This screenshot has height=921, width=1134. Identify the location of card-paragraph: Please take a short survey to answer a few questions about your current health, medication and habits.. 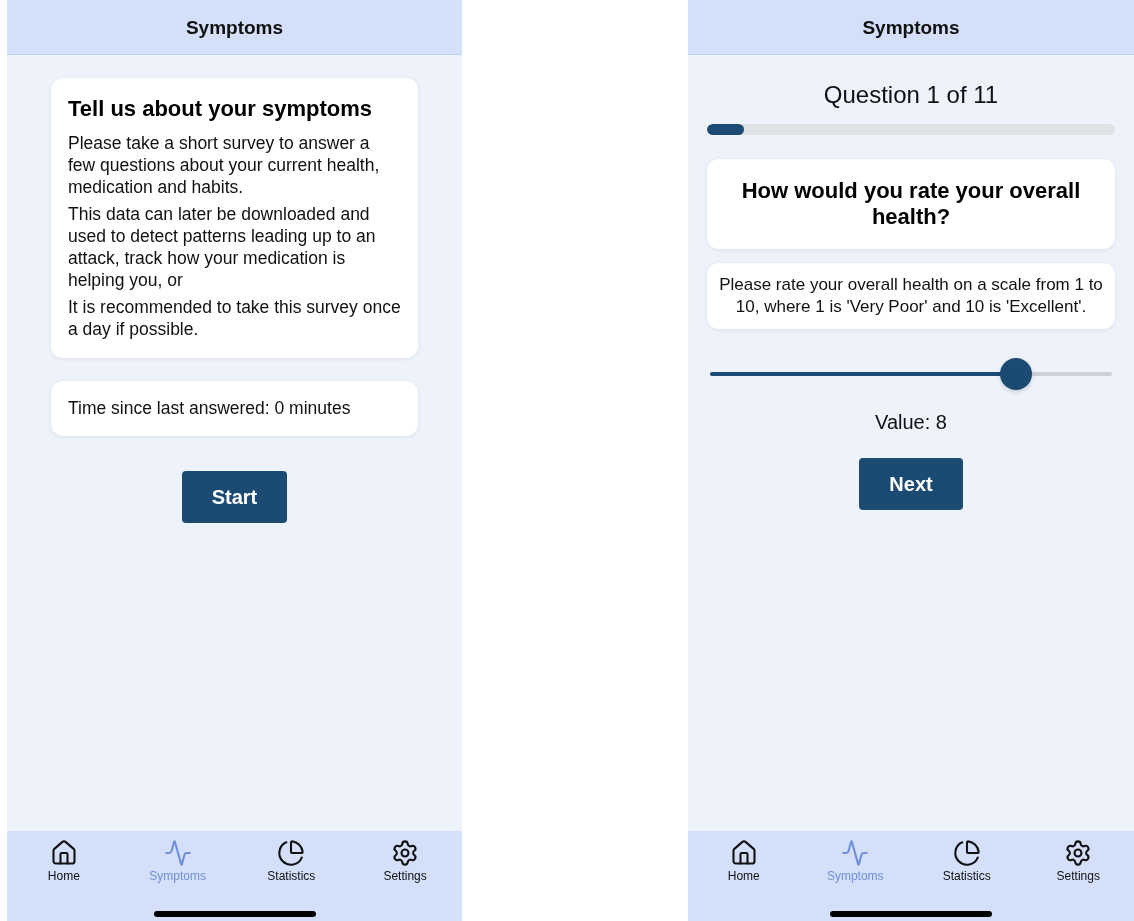
(224, 165).